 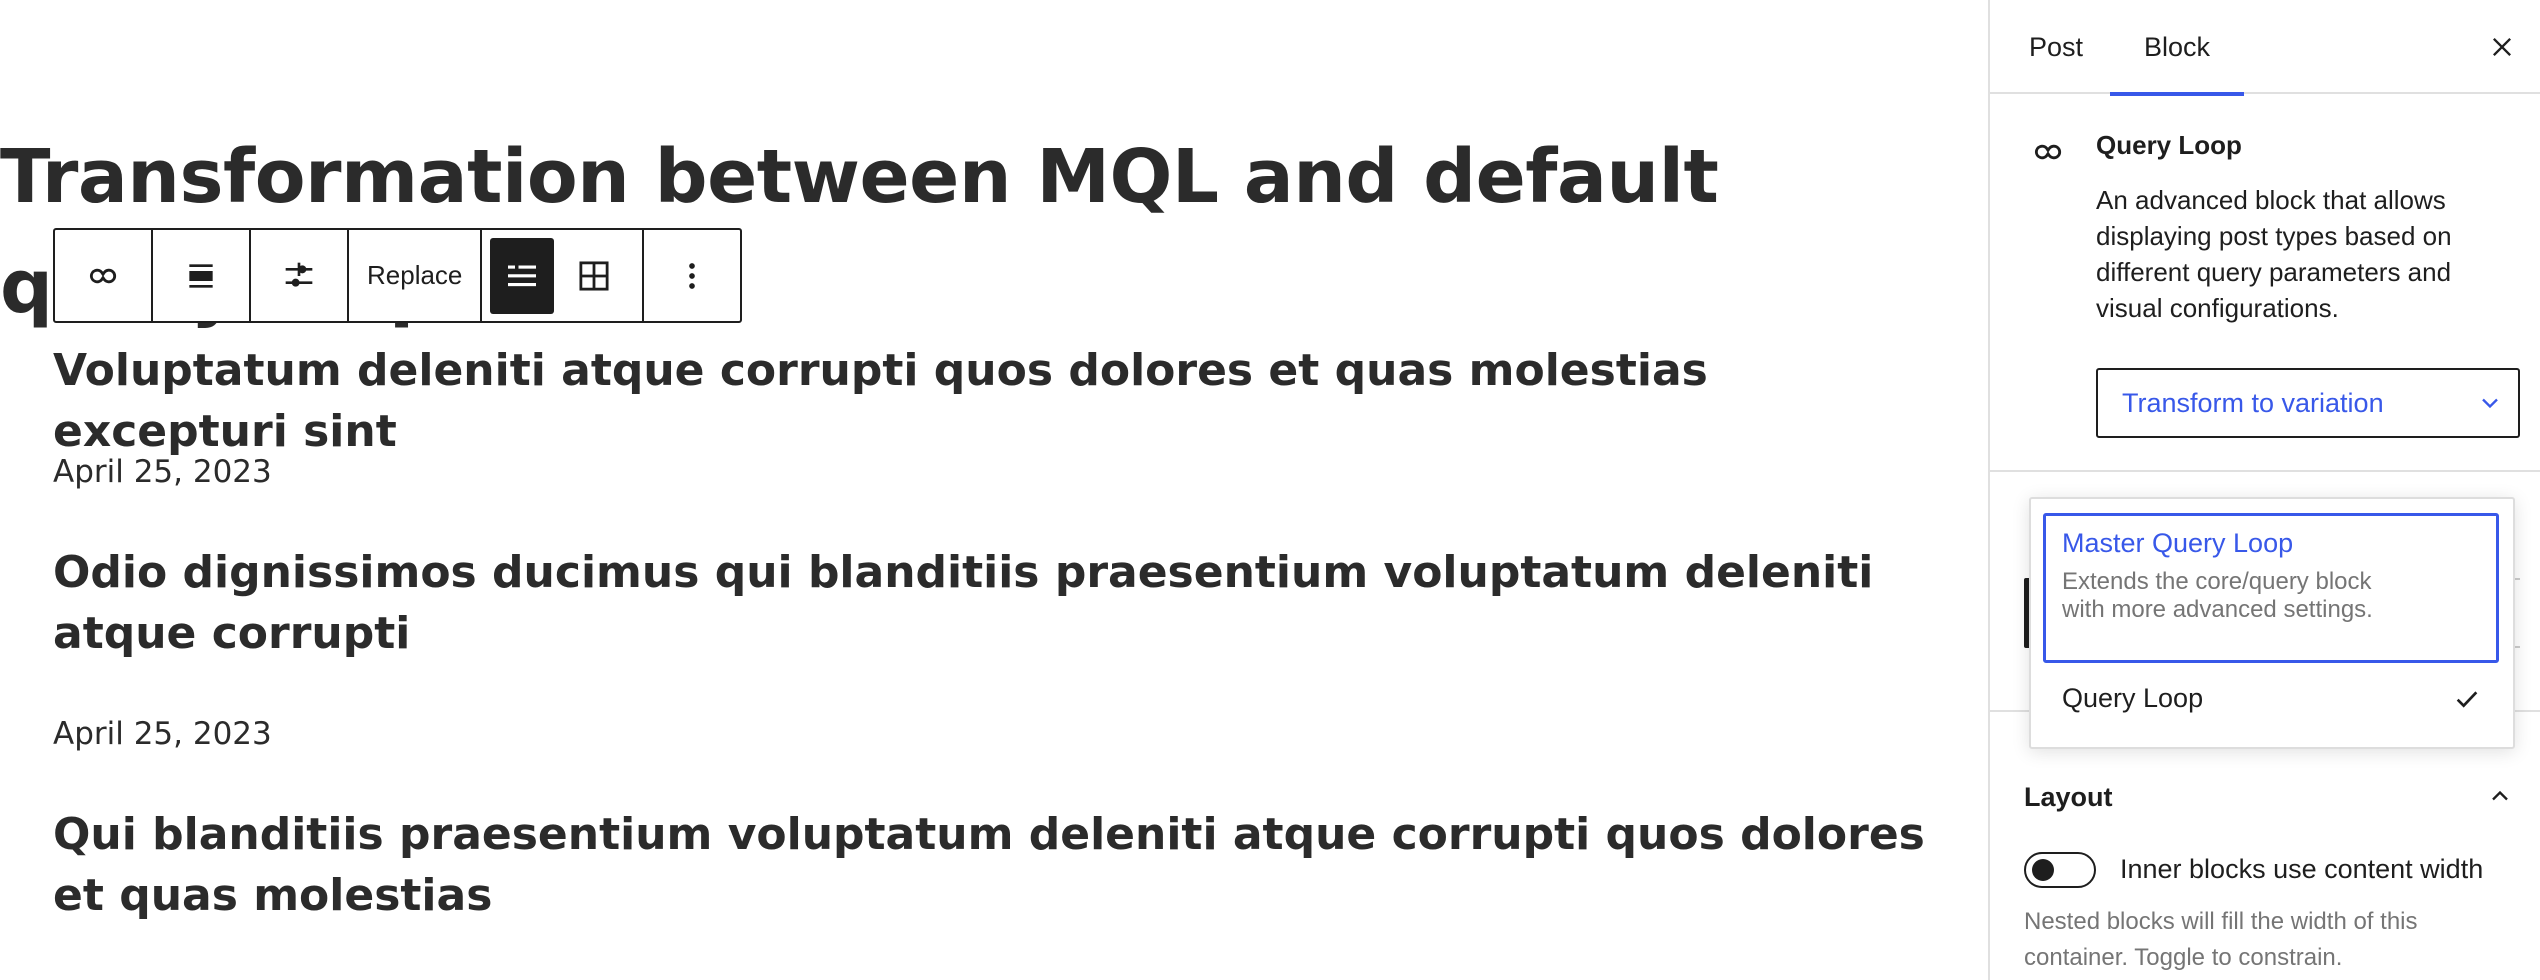 I want to click on grid-view-button, so click(x=594, y=276).